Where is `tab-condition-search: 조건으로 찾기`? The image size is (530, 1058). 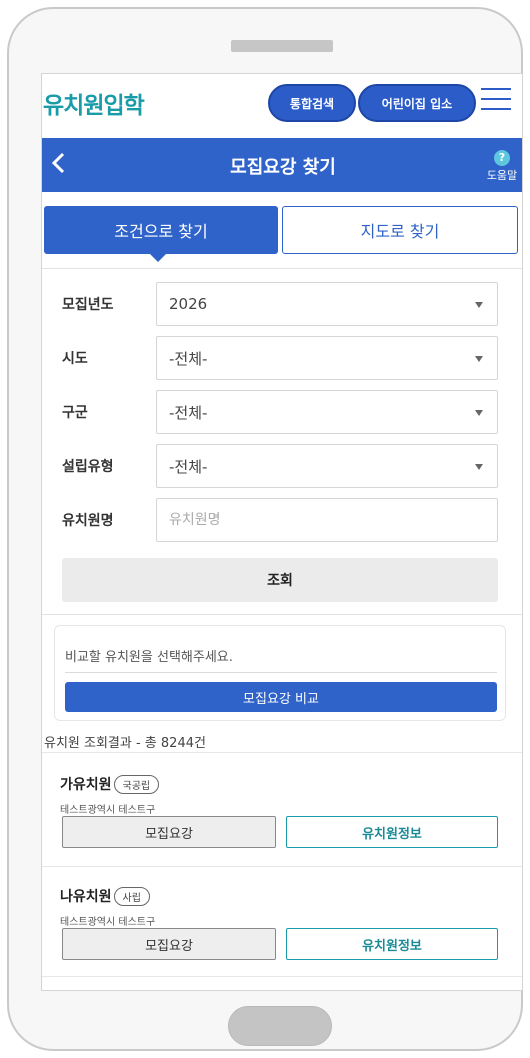 tab-condition-search: 조건으로 찾기 is located at coordinates (161, 230).